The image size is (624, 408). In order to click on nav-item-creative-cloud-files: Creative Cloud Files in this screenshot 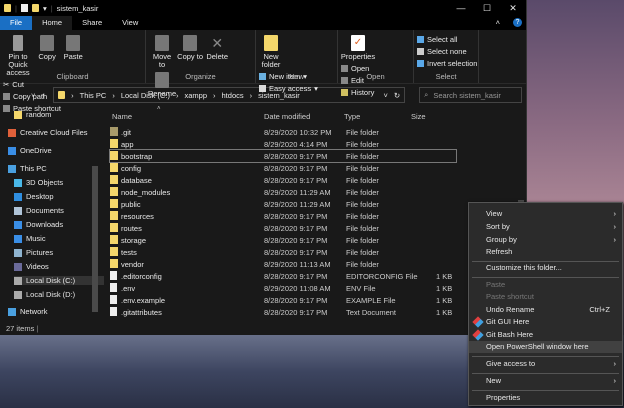, I will do `click(48, 132)`.